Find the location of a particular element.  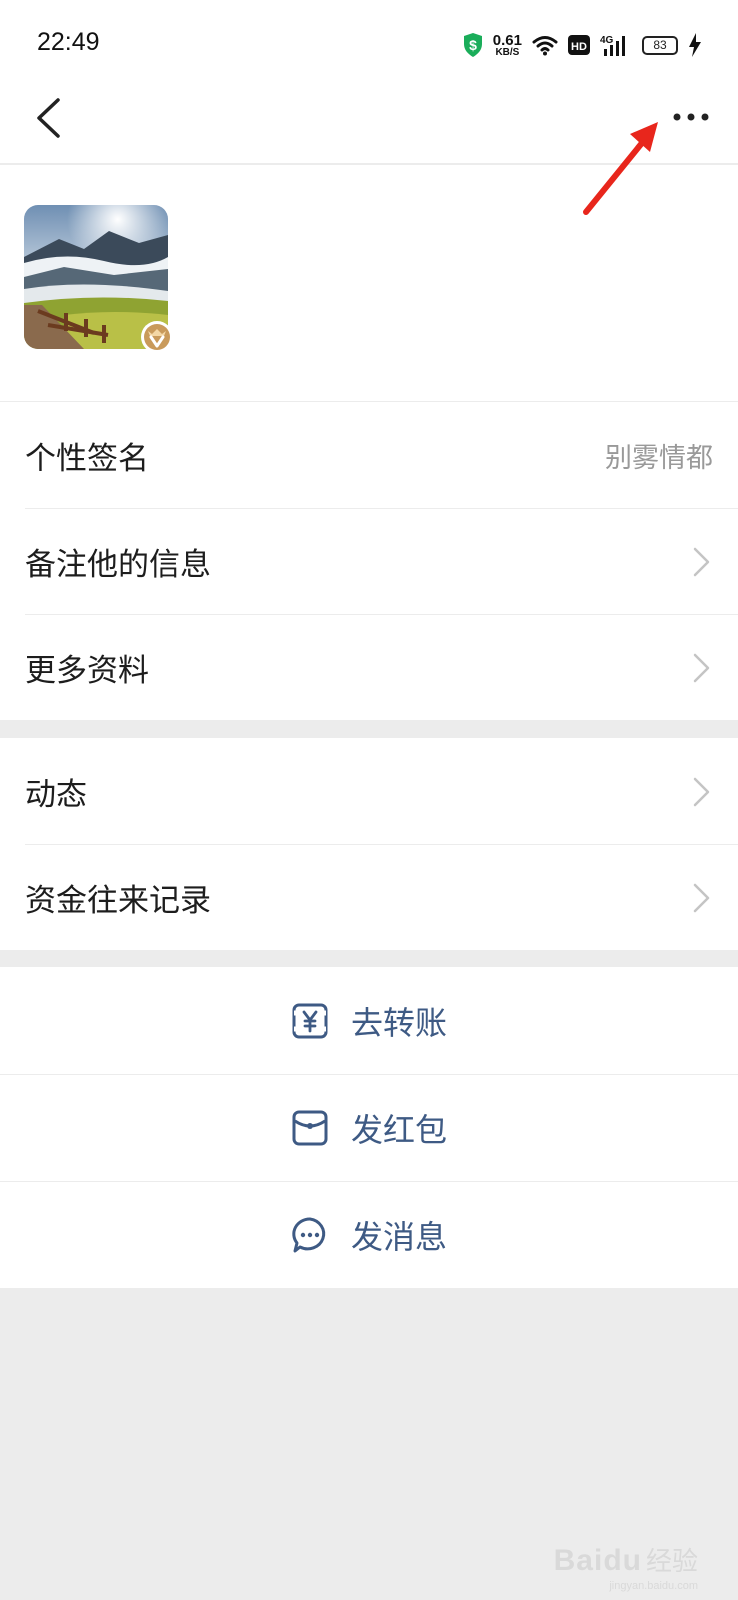

battery-indicator: 83 is located at coordinates (660, 45).